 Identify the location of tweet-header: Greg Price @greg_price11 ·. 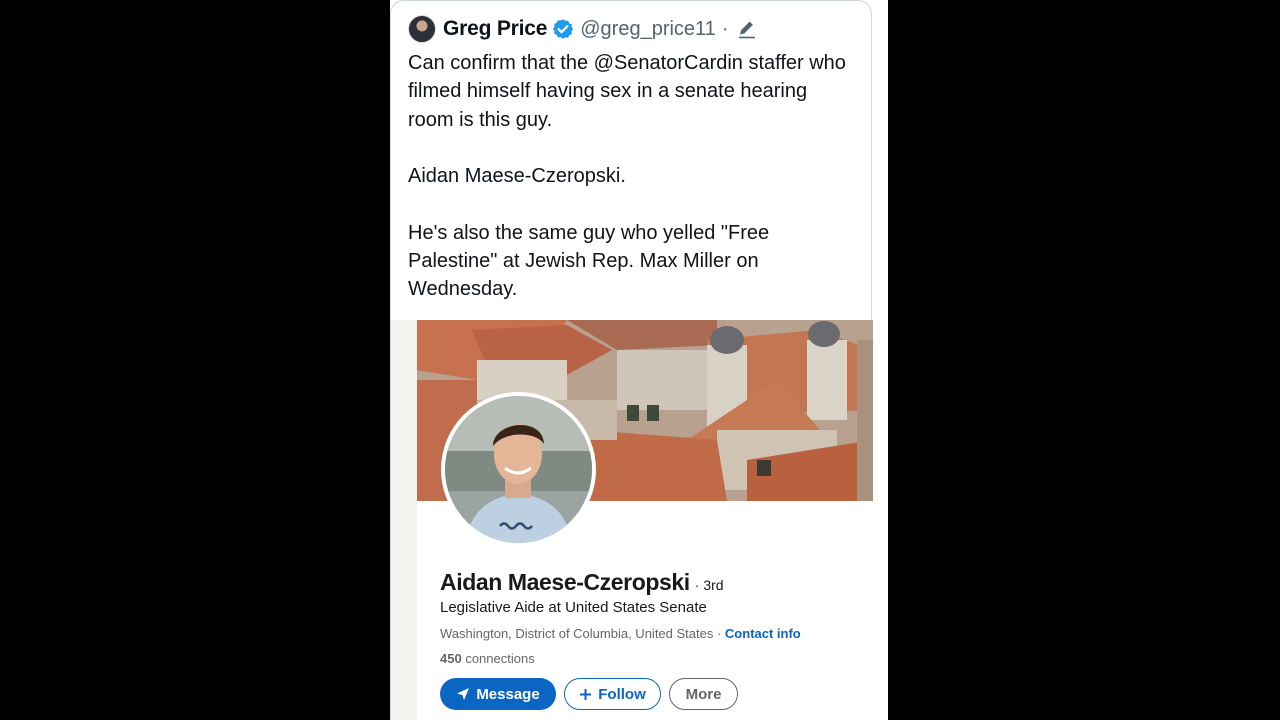
(583, 29).